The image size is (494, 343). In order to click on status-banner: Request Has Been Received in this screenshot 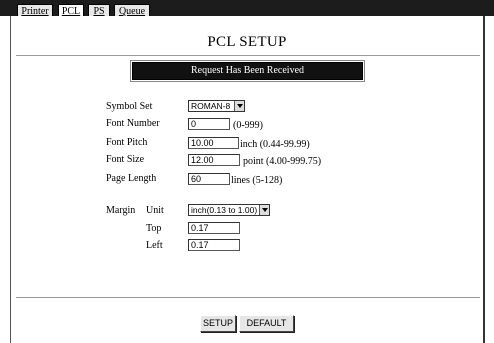, I will do `click(247, 71)`.